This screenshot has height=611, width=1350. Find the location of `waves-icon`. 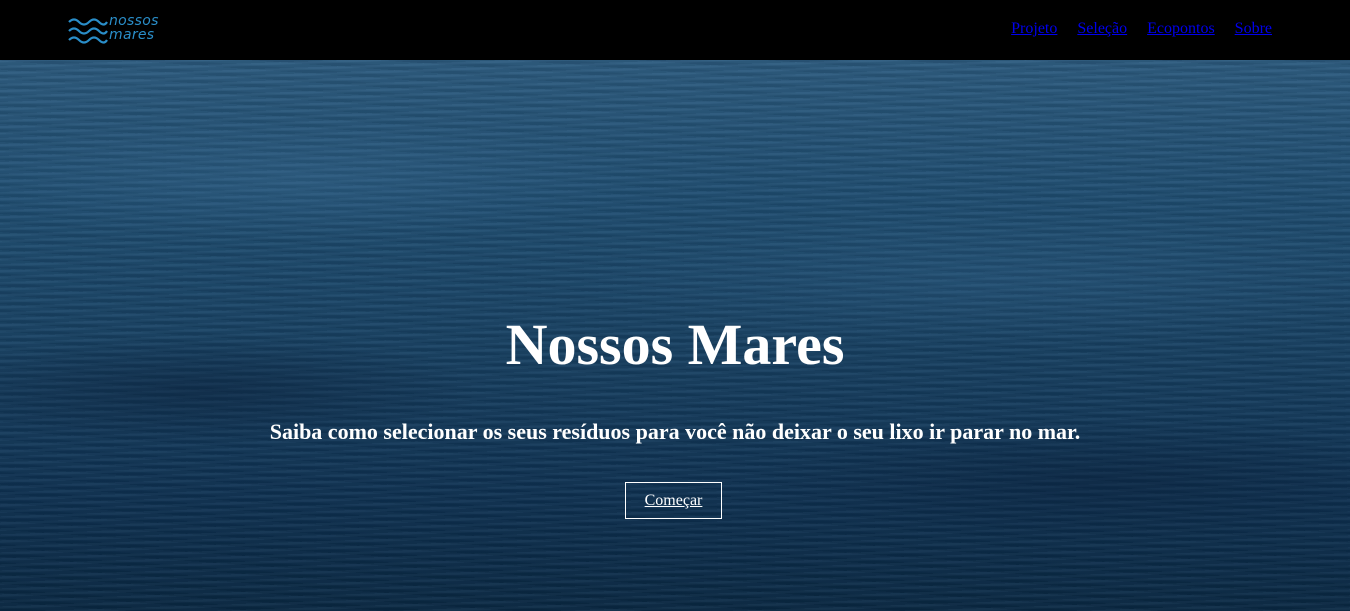

waves-icon is located at coordinates (88, 31).